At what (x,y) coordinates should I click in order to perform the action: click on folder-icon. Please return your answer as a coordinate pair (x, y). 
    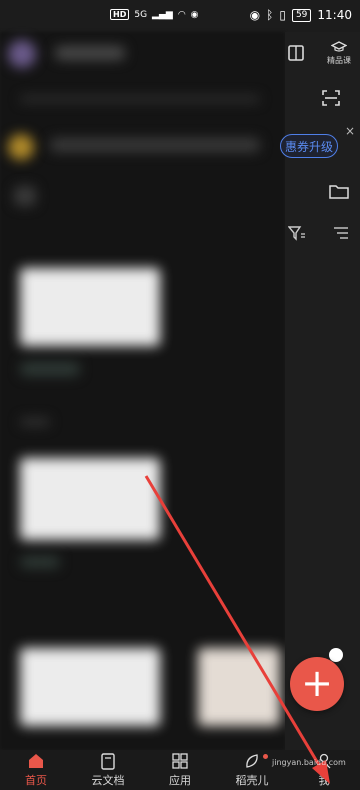
    Looking at the image, I should click on (339, 191).